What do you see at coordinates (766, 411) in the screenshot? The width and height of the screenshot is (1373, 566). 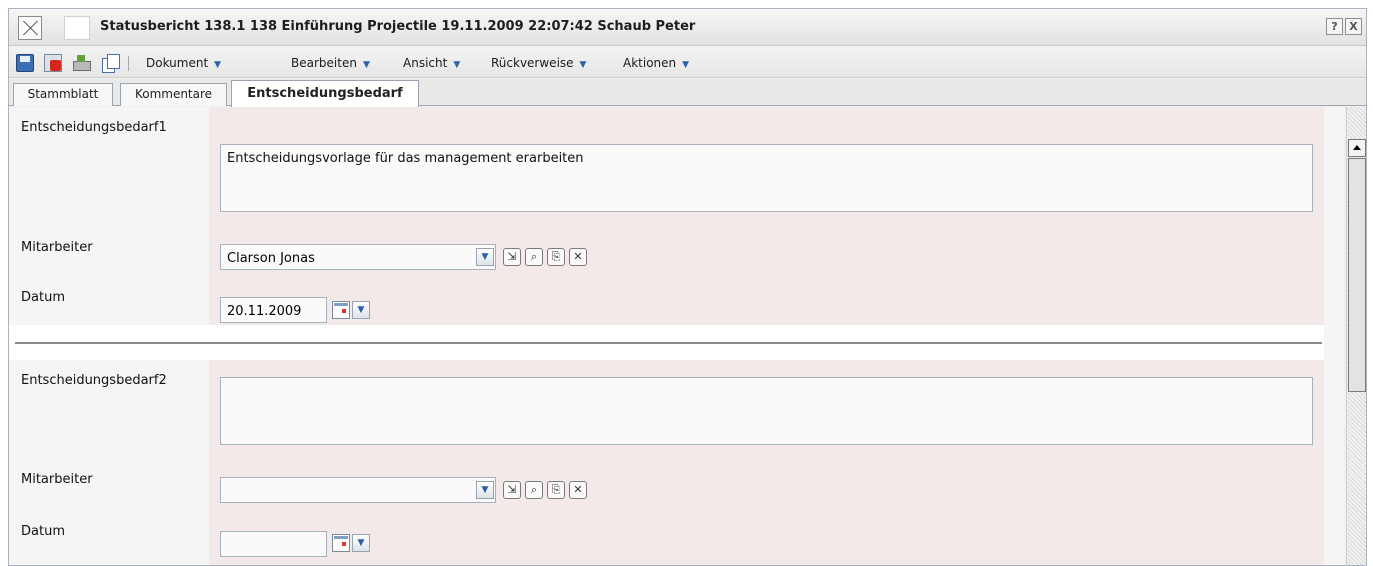 I see `entscheidungsbedarf2-textarea` at bounding box center [766, 411].